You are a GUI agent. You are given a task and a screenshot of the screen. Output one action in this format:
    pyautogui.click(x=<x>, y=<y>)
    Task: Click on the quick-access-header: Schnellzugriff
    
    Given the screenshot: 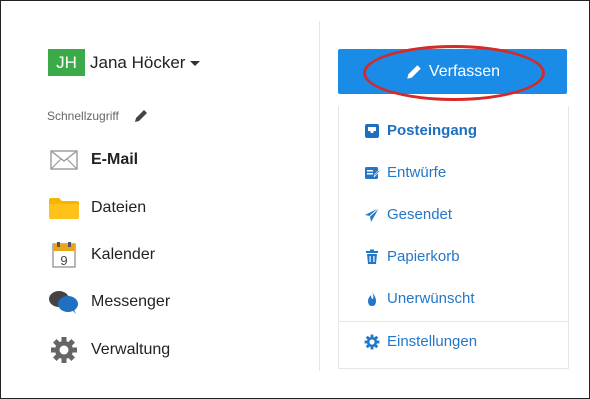 What is the action you would take?
    pyautogui.click(x=98, y=116)
    